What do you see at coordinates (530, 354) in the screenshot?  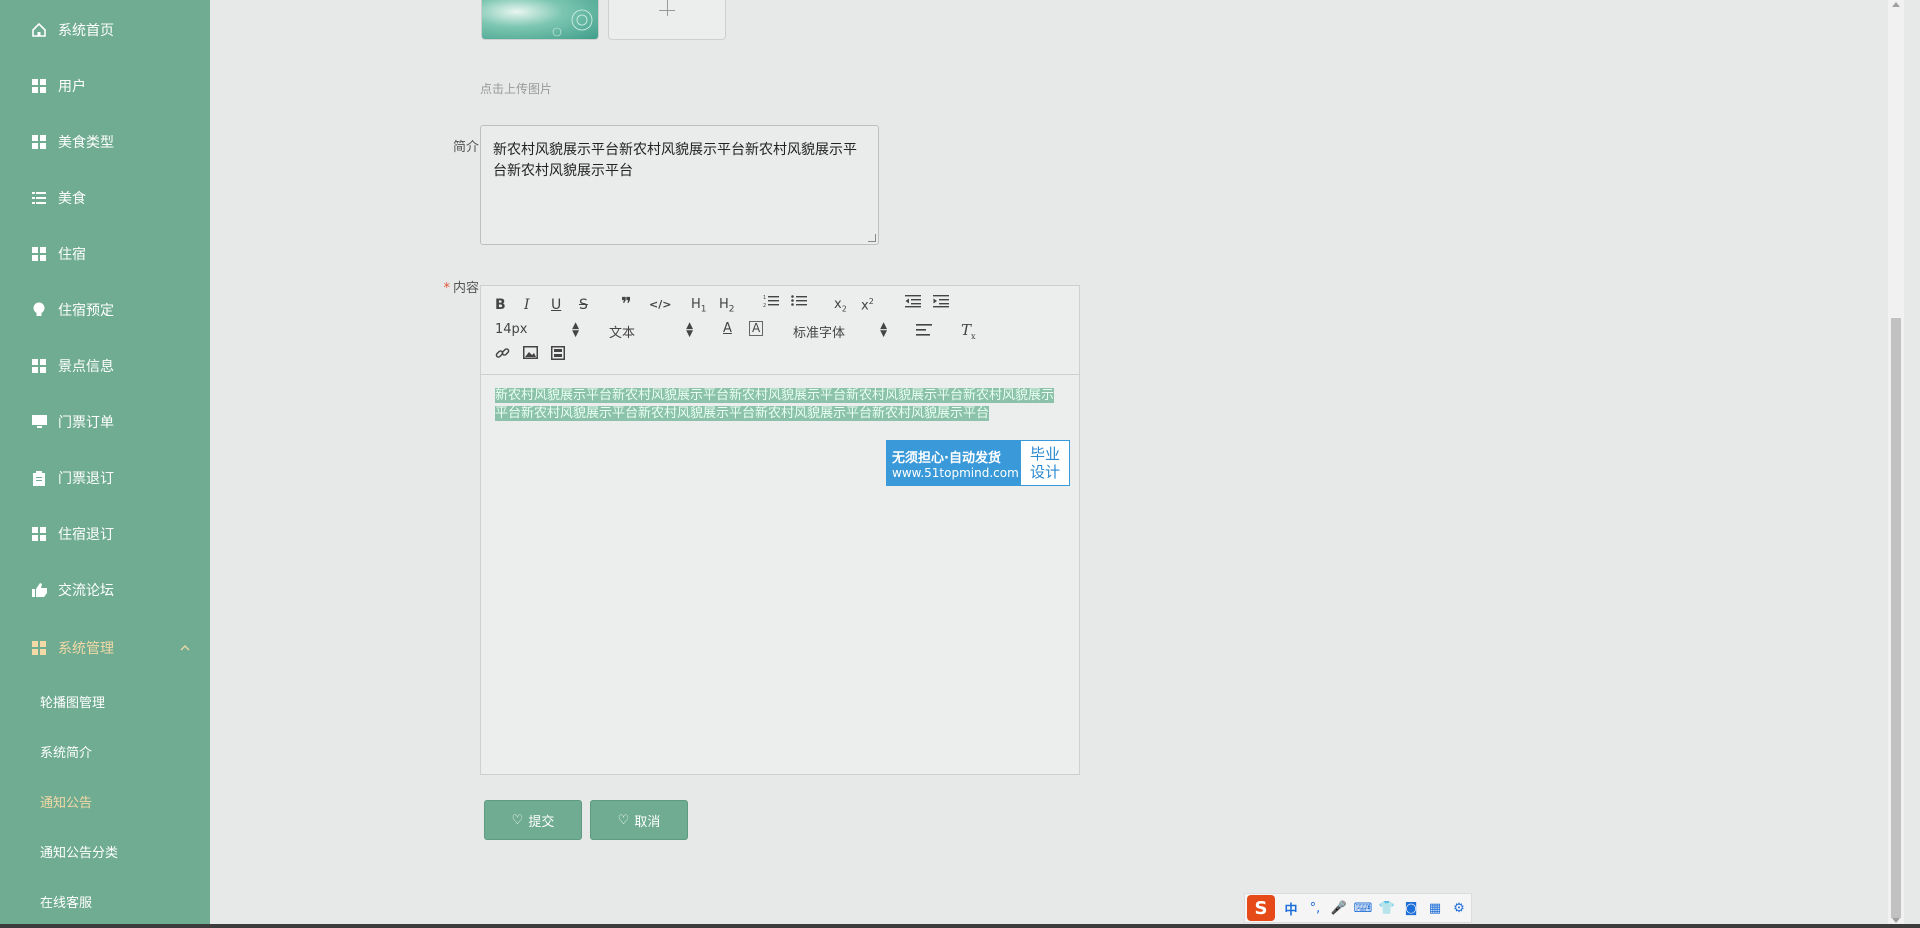 I see `image-icon` at bounding box center [530, 354].